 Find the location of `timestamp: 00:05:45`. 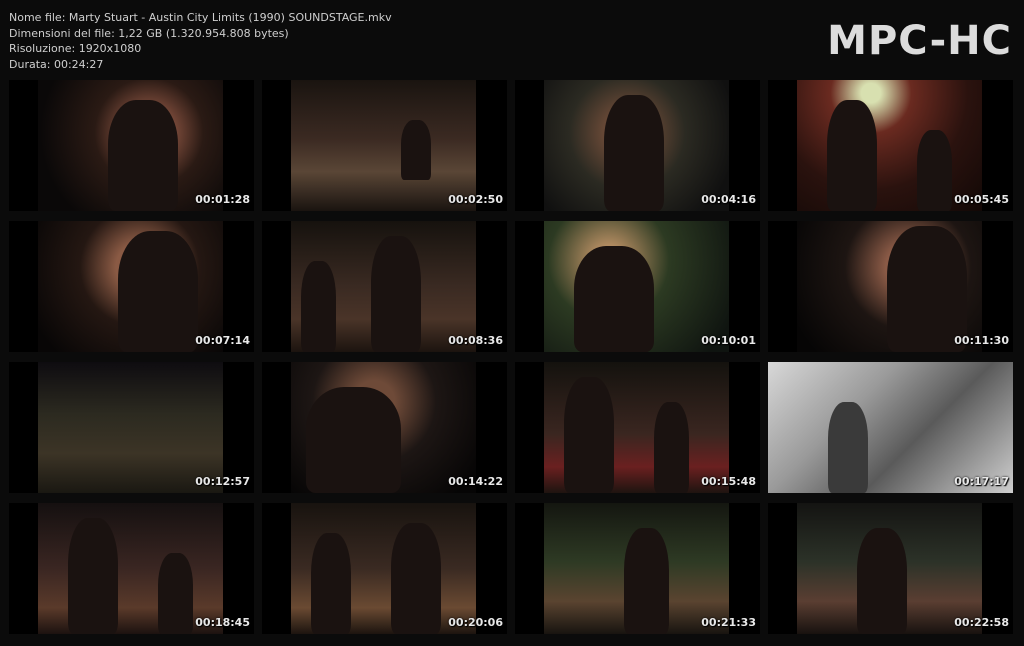

timestamp: 00:05:45 is located at coordinates (981, 199).